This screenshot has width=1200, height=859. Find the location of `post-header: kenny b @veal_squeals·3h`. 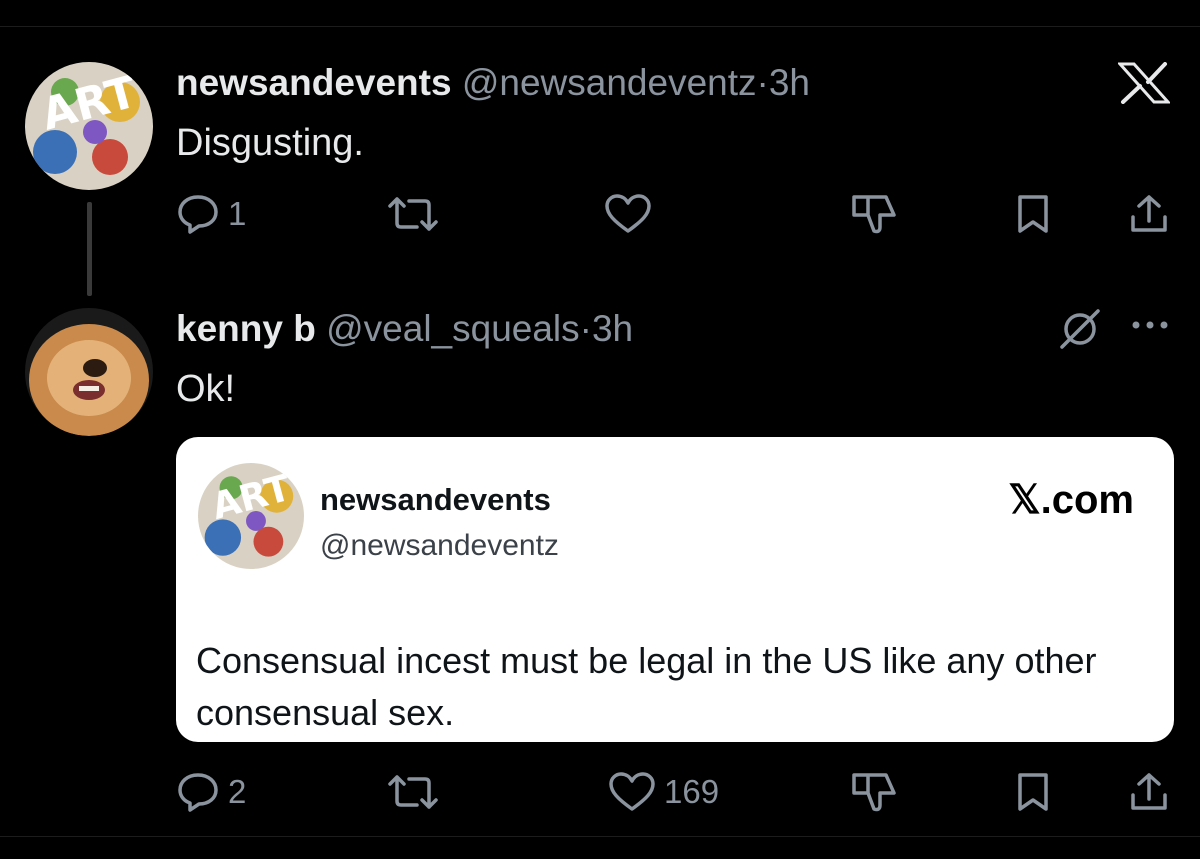

post-header: kenny b @veal_squeals·3h is located at coordinates (404, 328).